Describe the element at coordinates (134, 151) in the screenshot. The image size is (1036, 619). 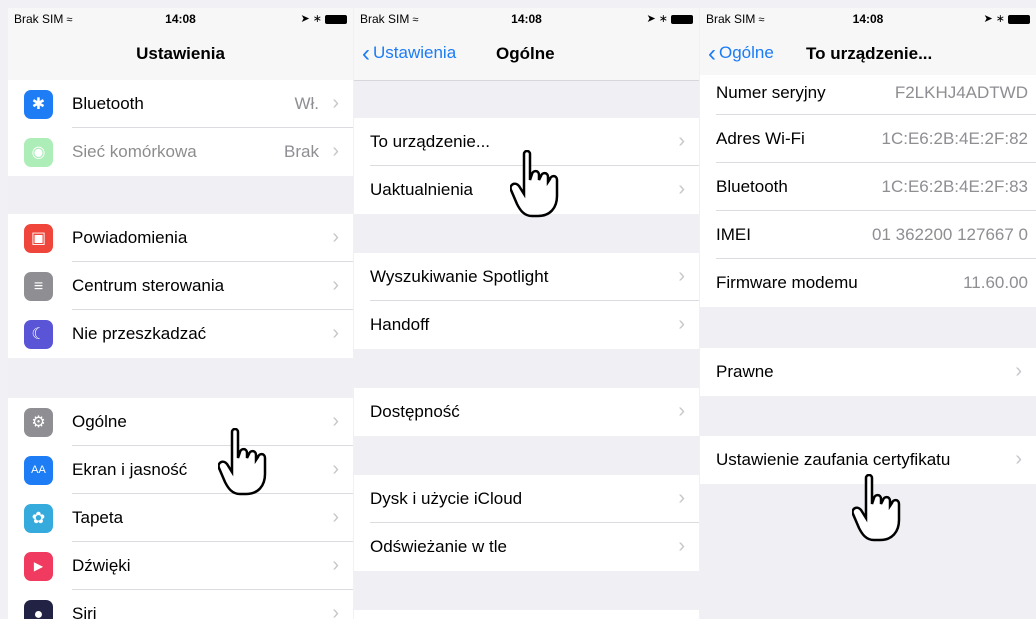
I see `row-label: Sieć komórkowa` at that location.